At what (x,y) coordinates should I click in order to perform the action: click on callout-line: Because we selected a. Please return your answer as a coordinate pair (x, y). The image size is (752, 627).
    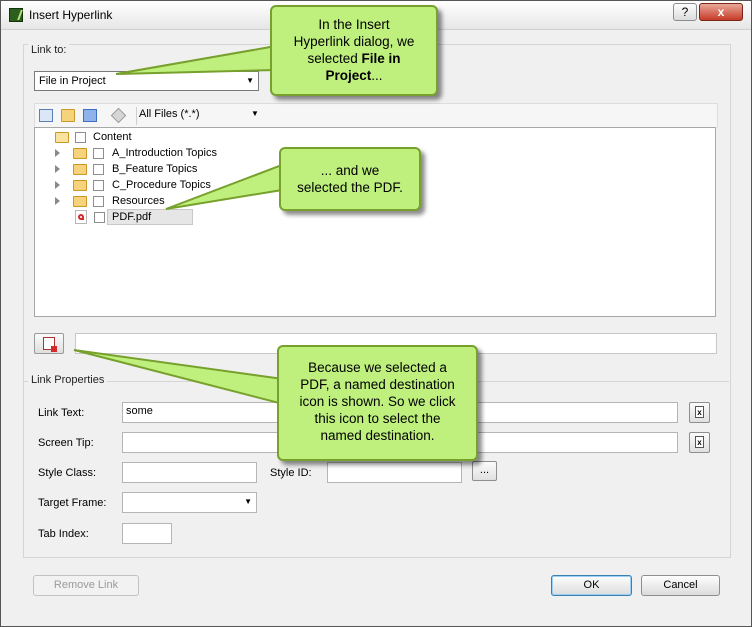
    Looking at the image, I should click on (377, 367).